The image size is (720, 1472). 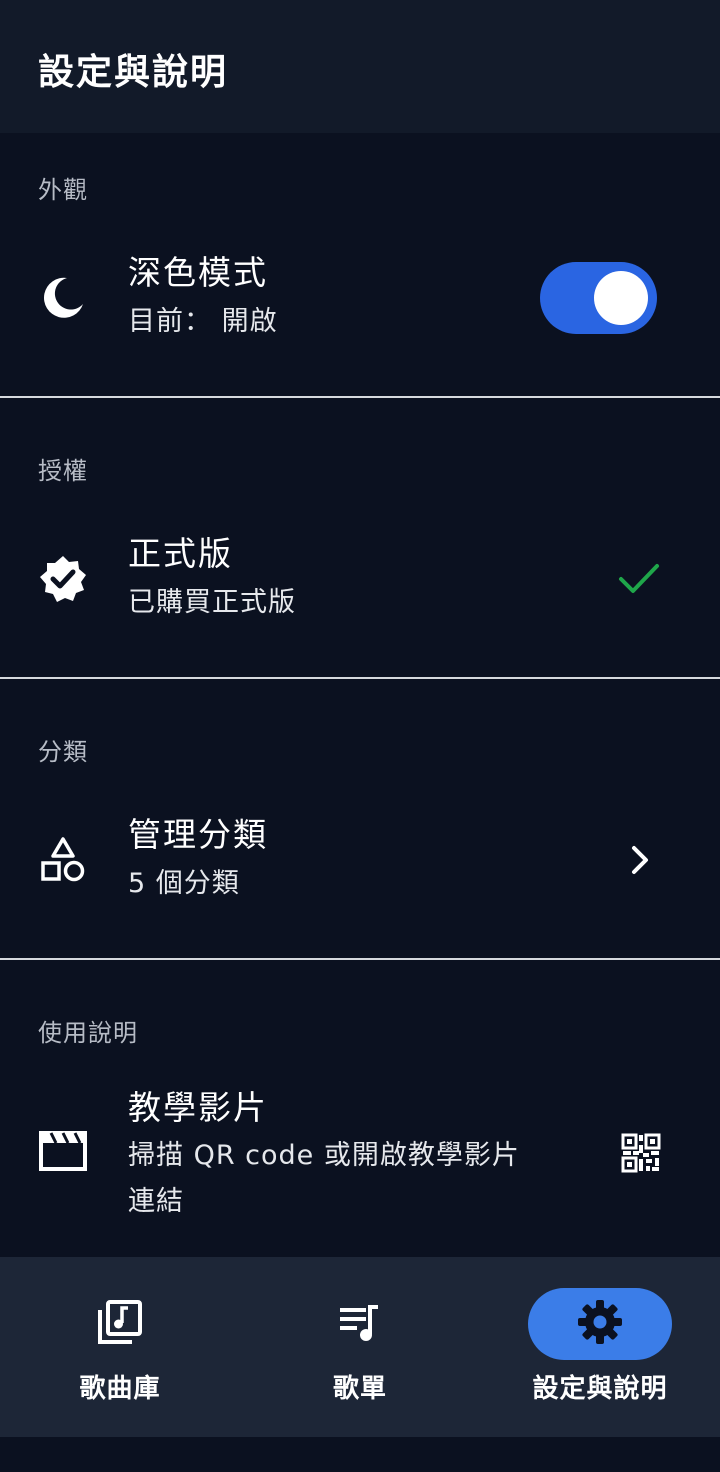 What do you see at coordinates (88, 1033) in the screenshot?
I see `section-header-help: 使用說明` at bounding box center [88, 1033].